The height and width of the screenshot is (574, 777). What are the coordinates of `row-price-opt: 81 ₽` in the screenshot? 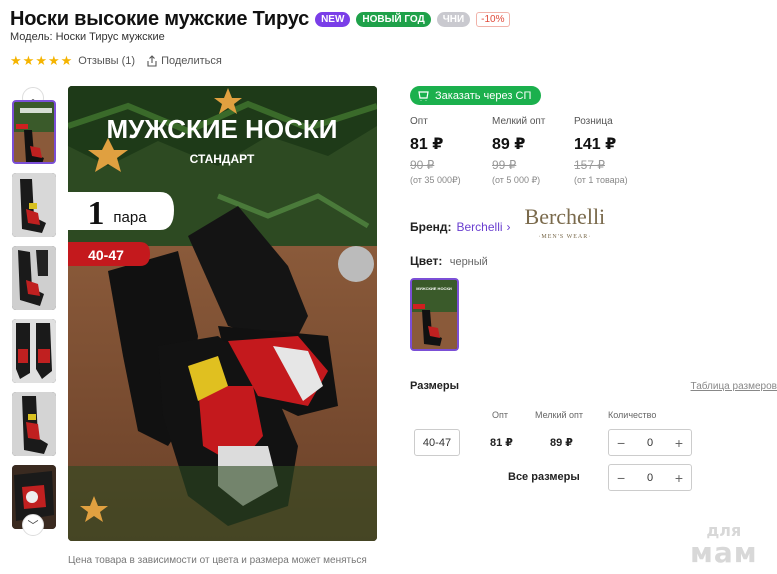 It's located at (501, 443).